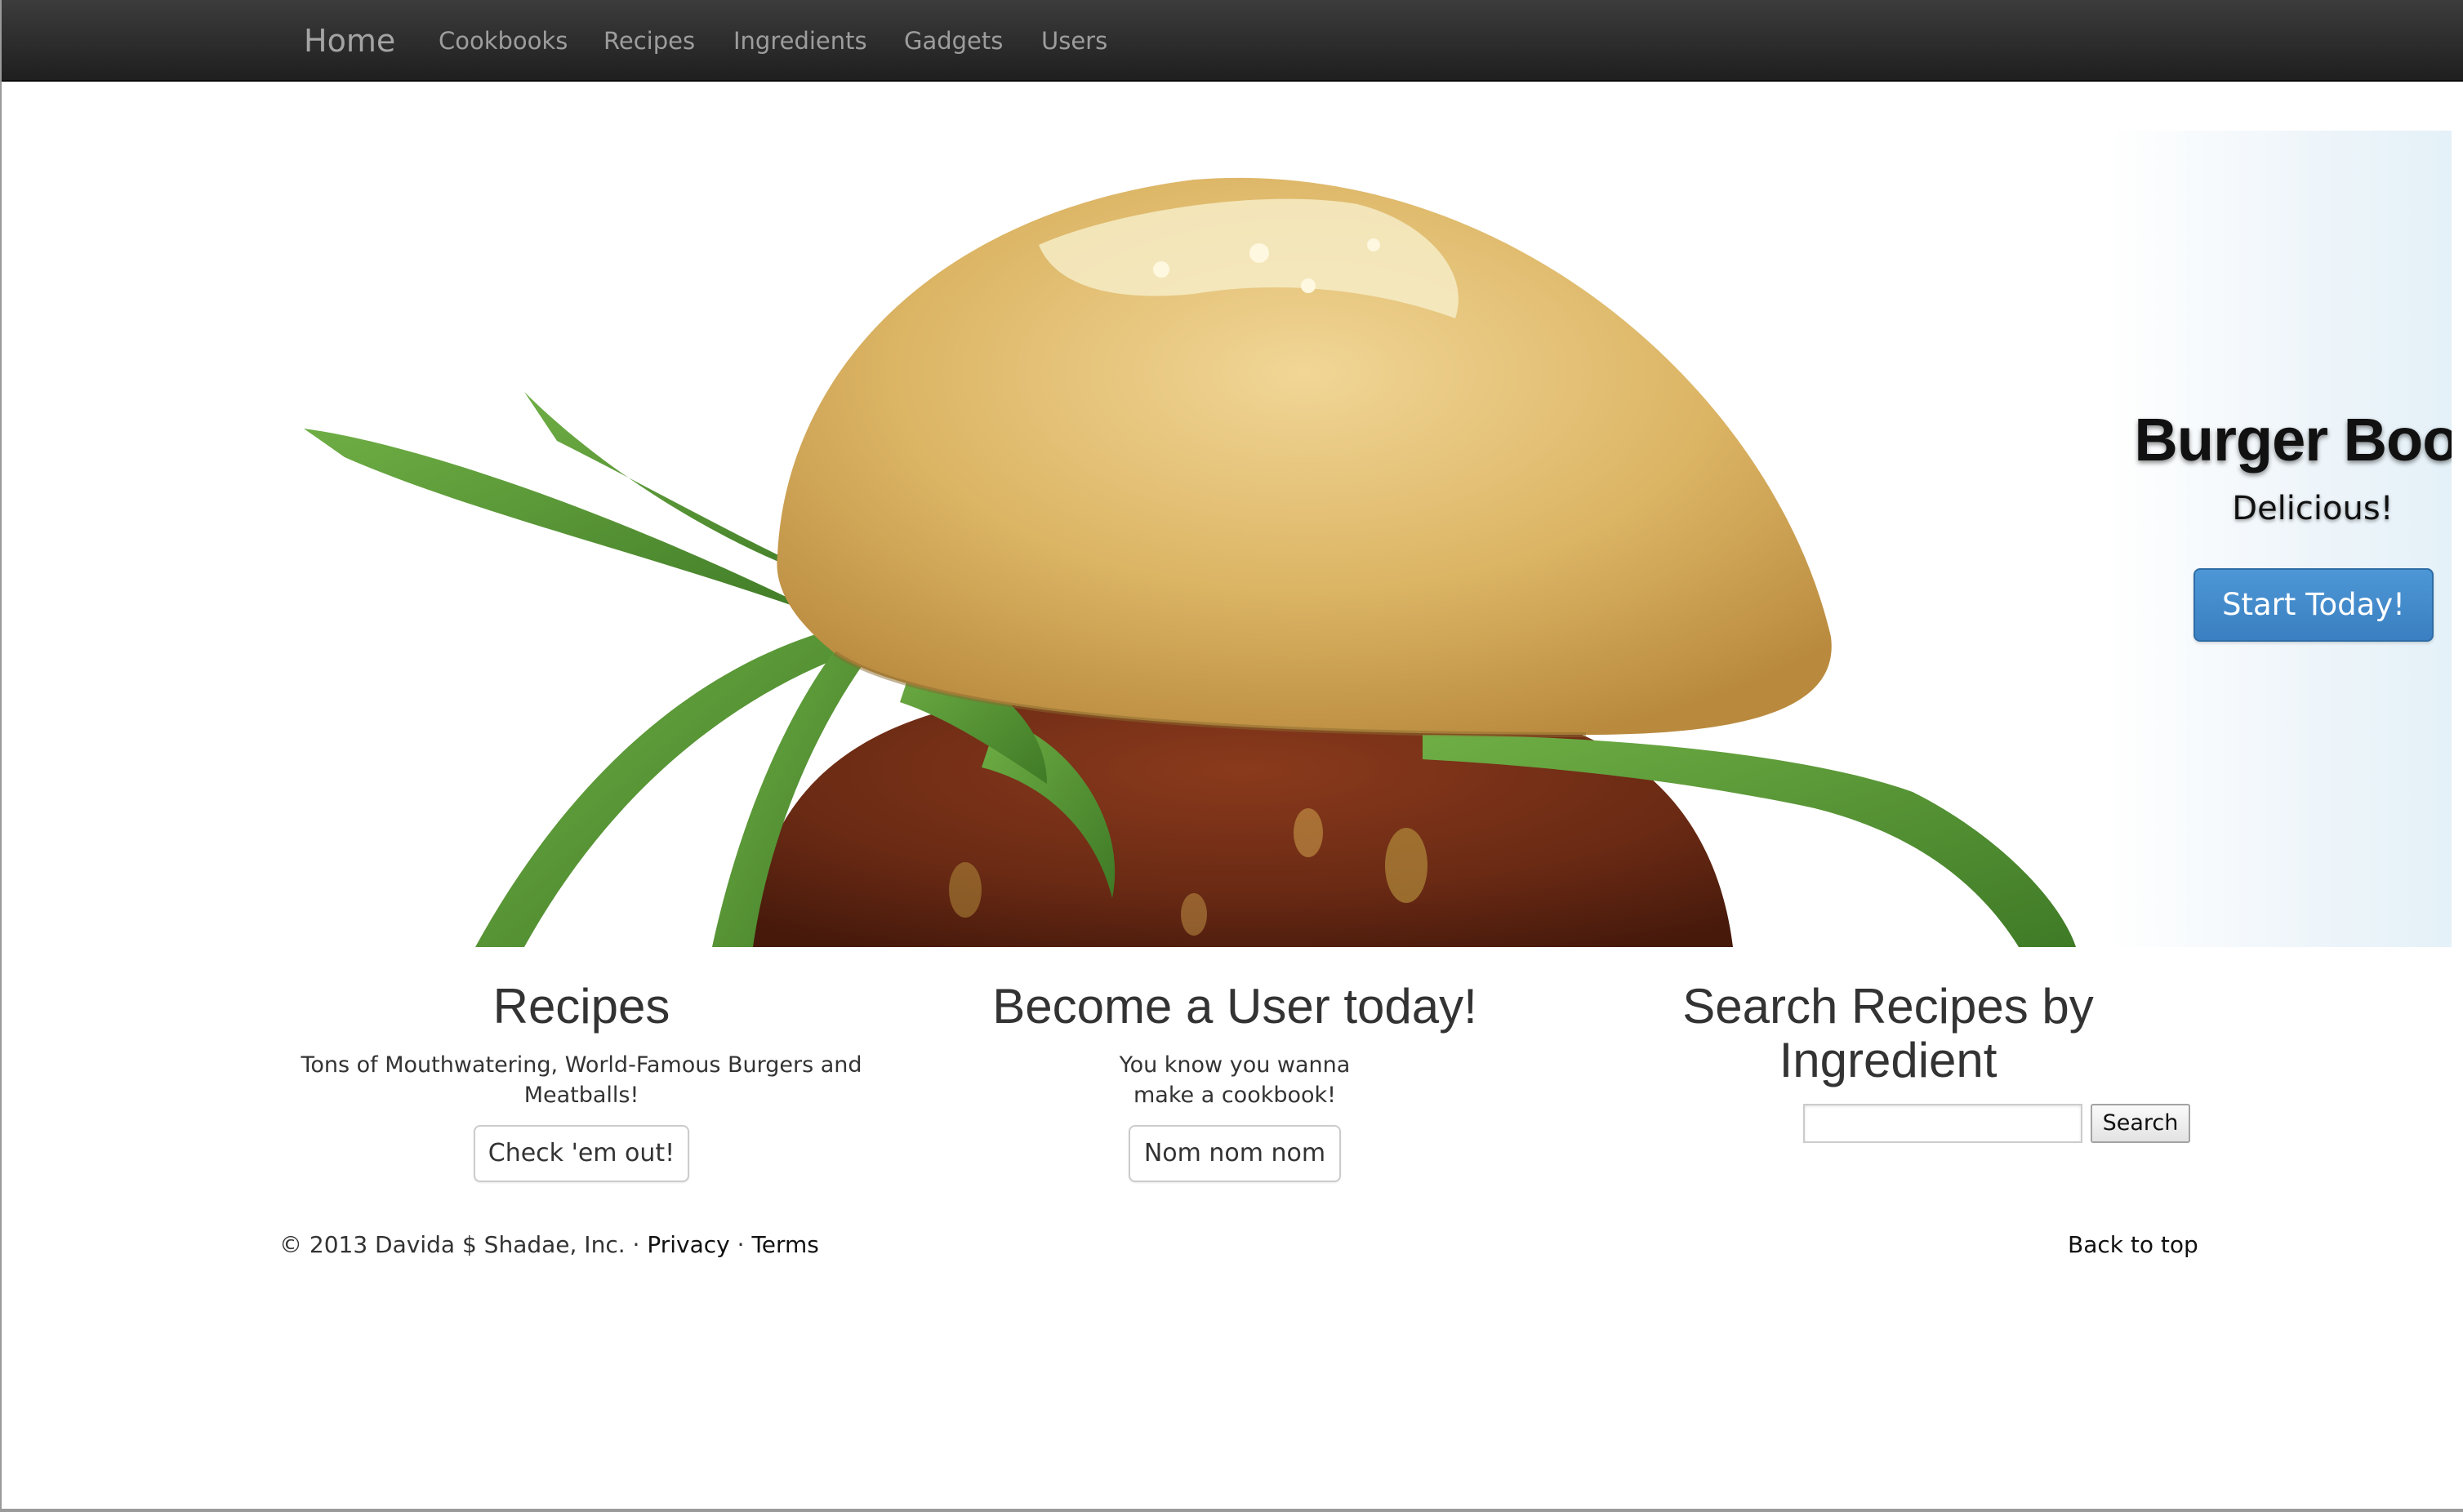 This screenshot has width=2463, height=1512. What do you see at coordinates (459, 1244) in the screenshot?
I see `copyright-text: © 2013 Davida $ Shadae, Inc. ·` at bounding box center [459, 1244].